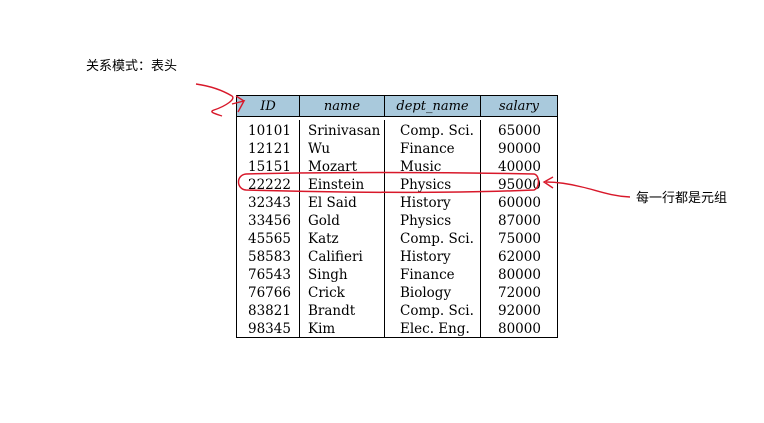 The height and width of the screenshot is (423, 764). I want to click on cell-id: 33456, so click(269, 221).